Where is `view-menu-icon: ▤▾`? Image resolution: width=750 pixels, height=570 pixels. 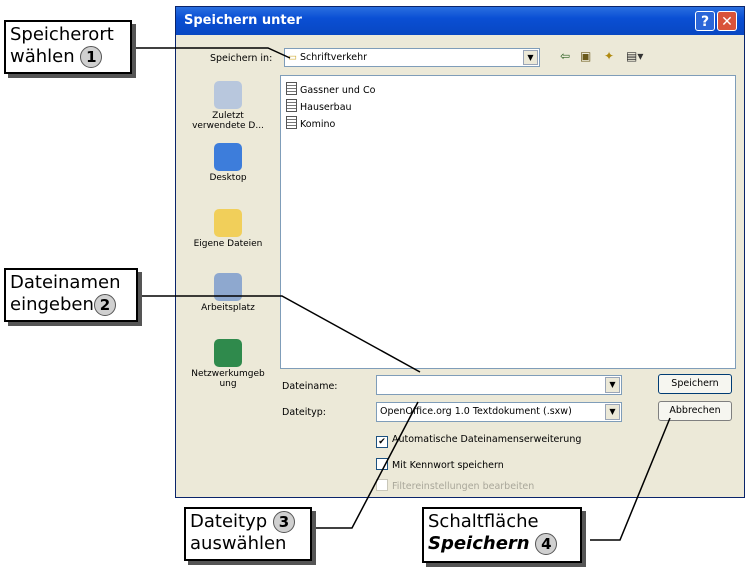 view-menu-icon: ▤▾ is located at coordinates (634, 56).